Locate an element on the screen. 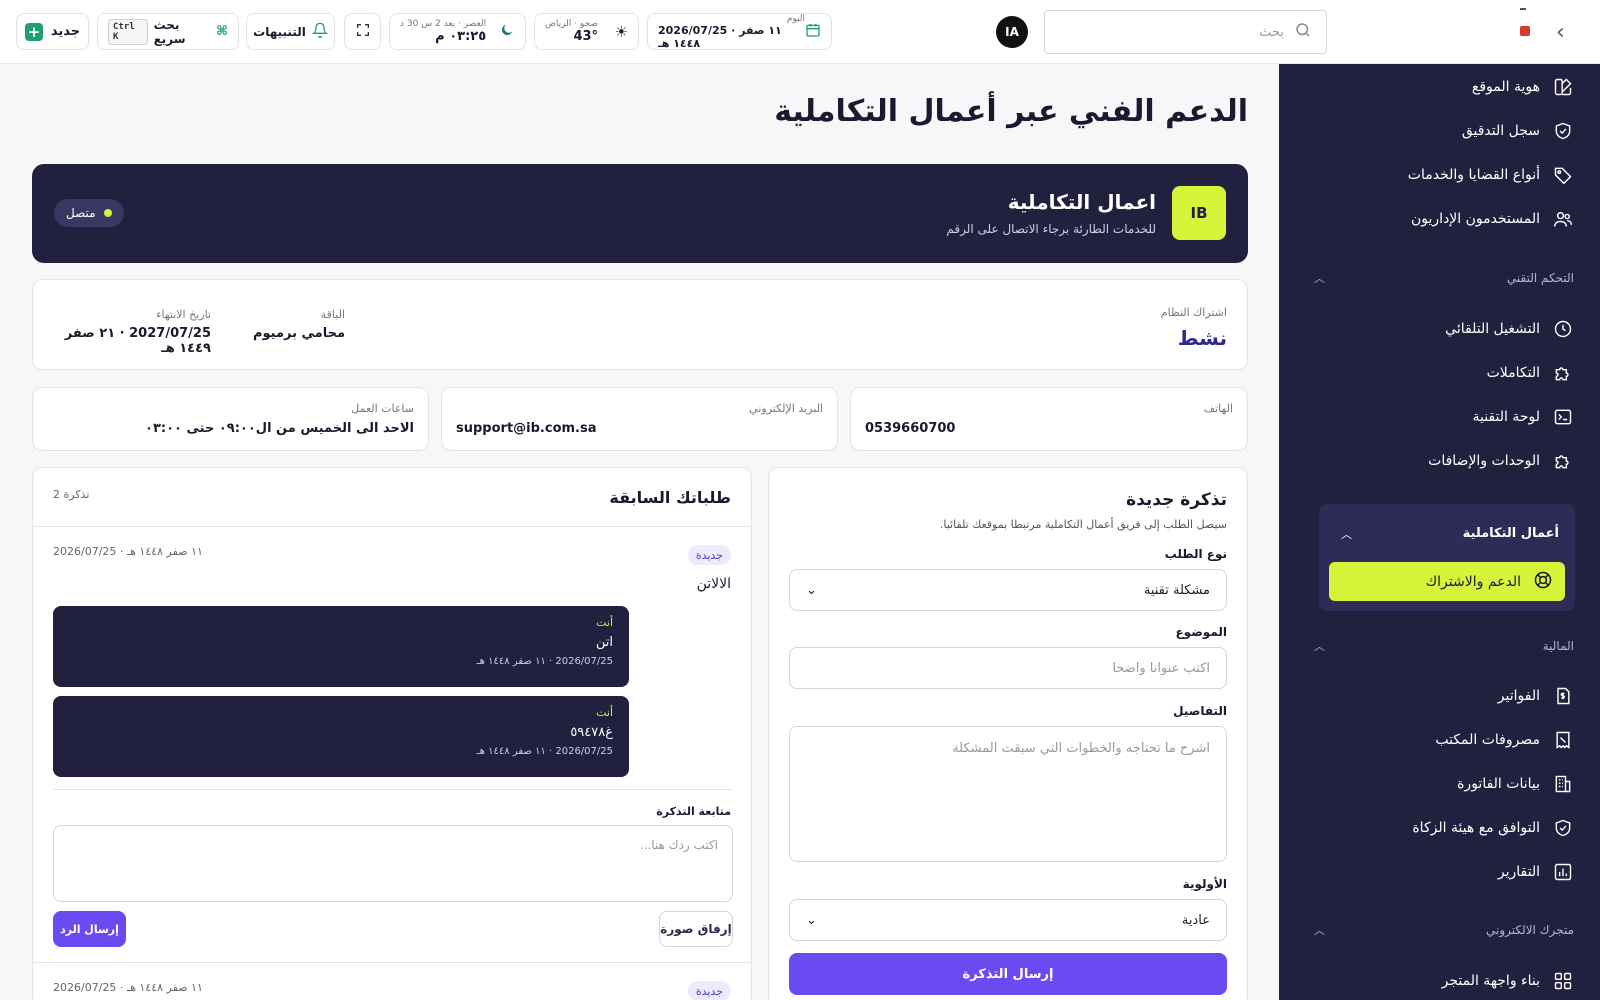 The width and height of the screenshot is (1600, 1000). subject-placeholder: اكتب عنوانا واضحا is located at coordinates (1161, 668).